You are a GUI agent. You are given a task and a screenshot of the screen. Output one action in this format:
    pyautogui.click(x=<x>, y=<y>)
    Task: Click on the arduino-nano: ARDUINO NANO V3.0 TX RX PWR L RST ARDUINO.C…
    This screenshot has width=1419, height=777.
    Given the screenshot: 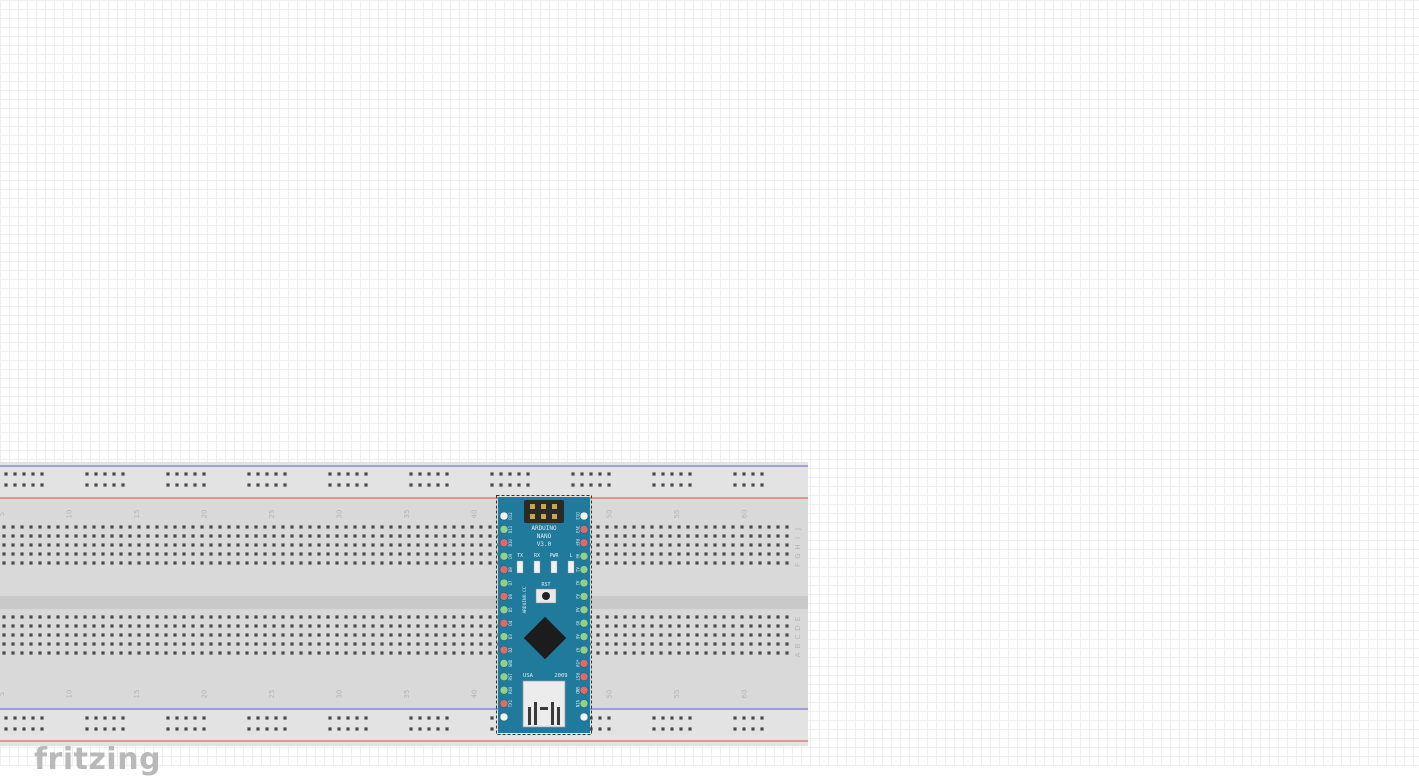 What is the action you would take?
    pyautogui.click(x=544, y=615)
    